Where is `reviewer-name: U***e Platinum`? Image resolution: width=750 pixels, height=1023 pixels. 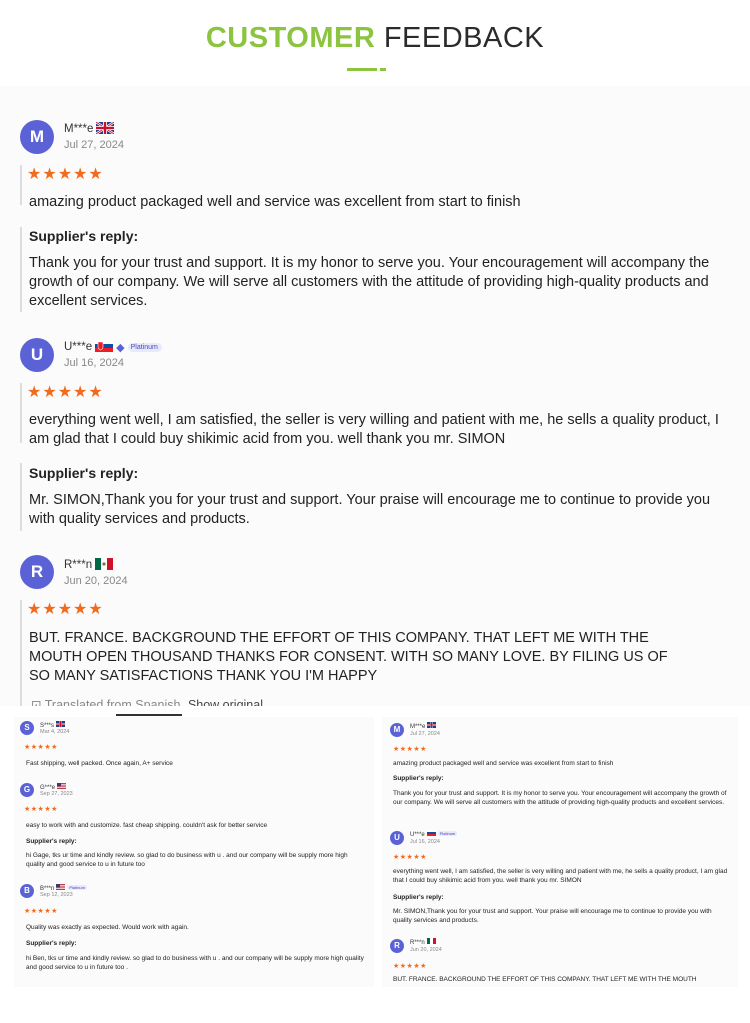 reviewer-name: U***e Platinum is located at coordinates (434, 834).